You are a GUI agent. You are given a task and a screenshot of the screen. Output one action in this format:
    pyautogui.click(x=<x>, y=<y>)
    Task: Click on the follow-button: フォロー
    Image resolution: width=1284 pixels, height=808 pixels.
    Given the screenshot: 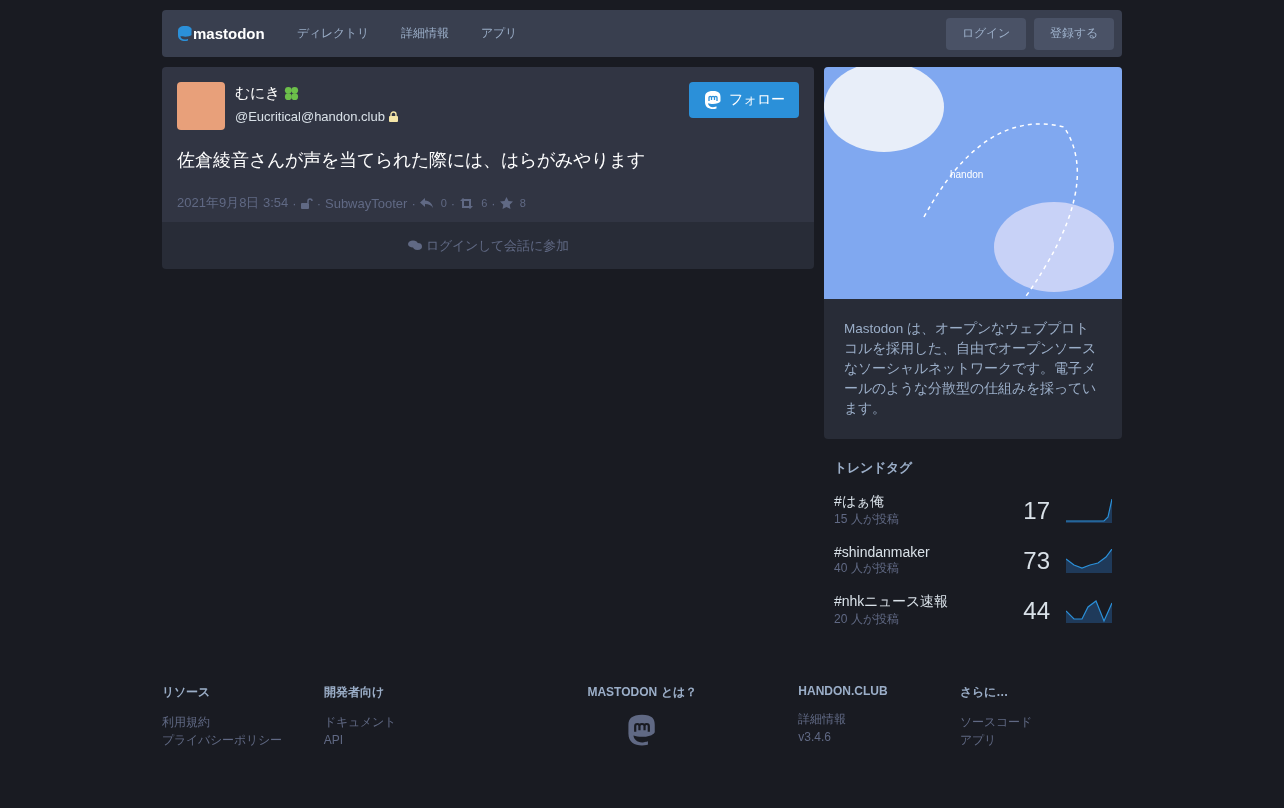 What is the action you would take?
    pyautogui.click(x=744, y=100)
    